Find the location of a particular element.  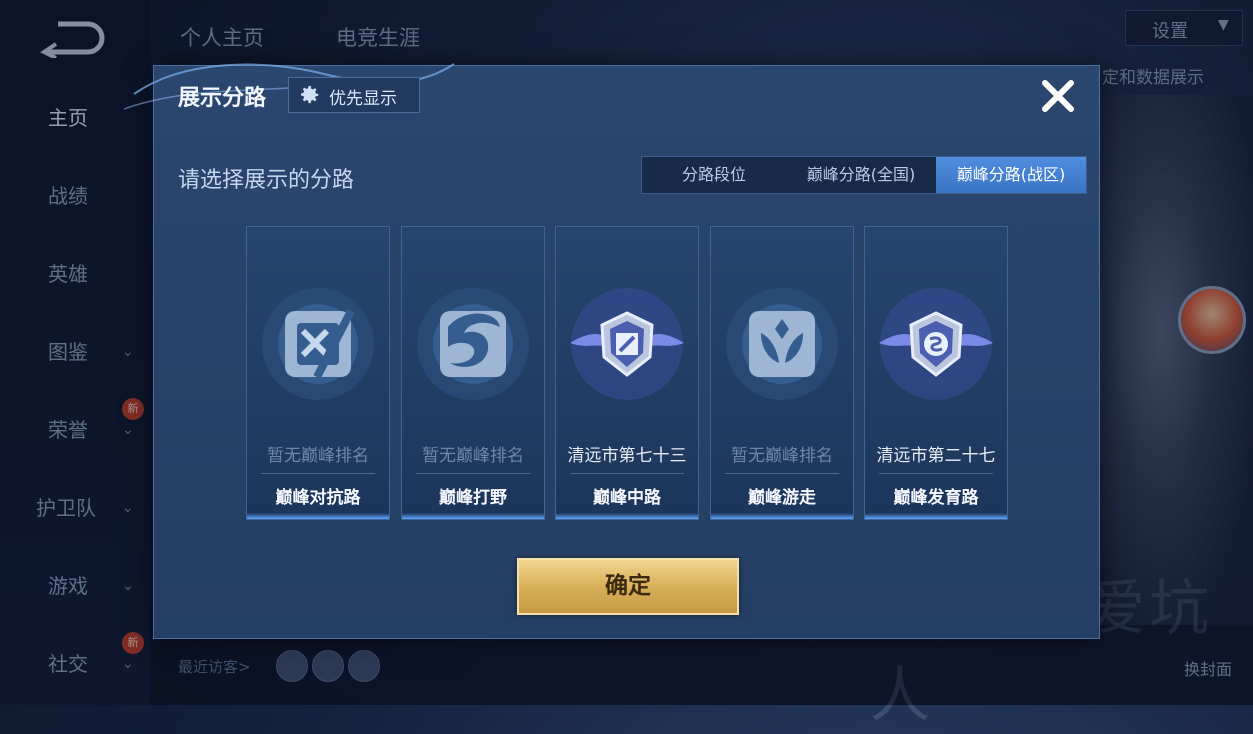

lane-card-farm: 清远市第二十七 巅峰发育路 is located at coordinates (936, 373).